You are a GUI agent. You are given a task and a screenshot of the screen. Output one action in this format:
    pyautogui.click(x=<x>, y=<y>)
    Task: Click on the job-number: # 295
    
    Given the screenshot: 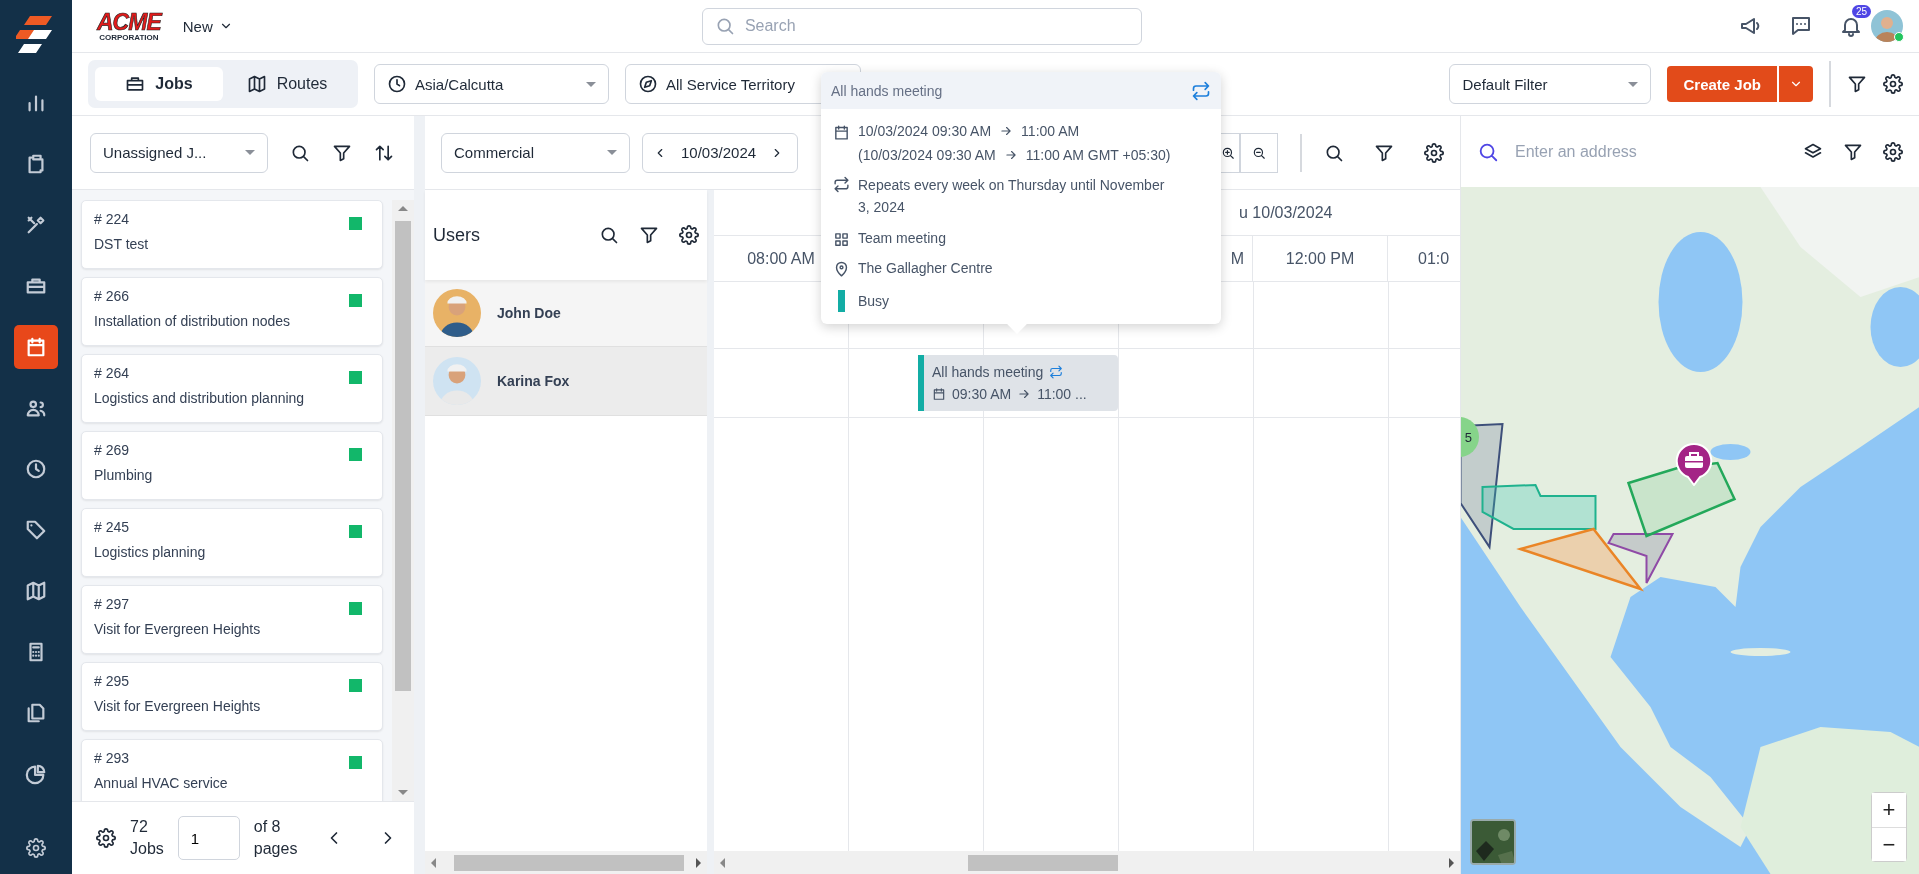 What is the action you would take?
    pyautogui.click(x=112, y=681)
    